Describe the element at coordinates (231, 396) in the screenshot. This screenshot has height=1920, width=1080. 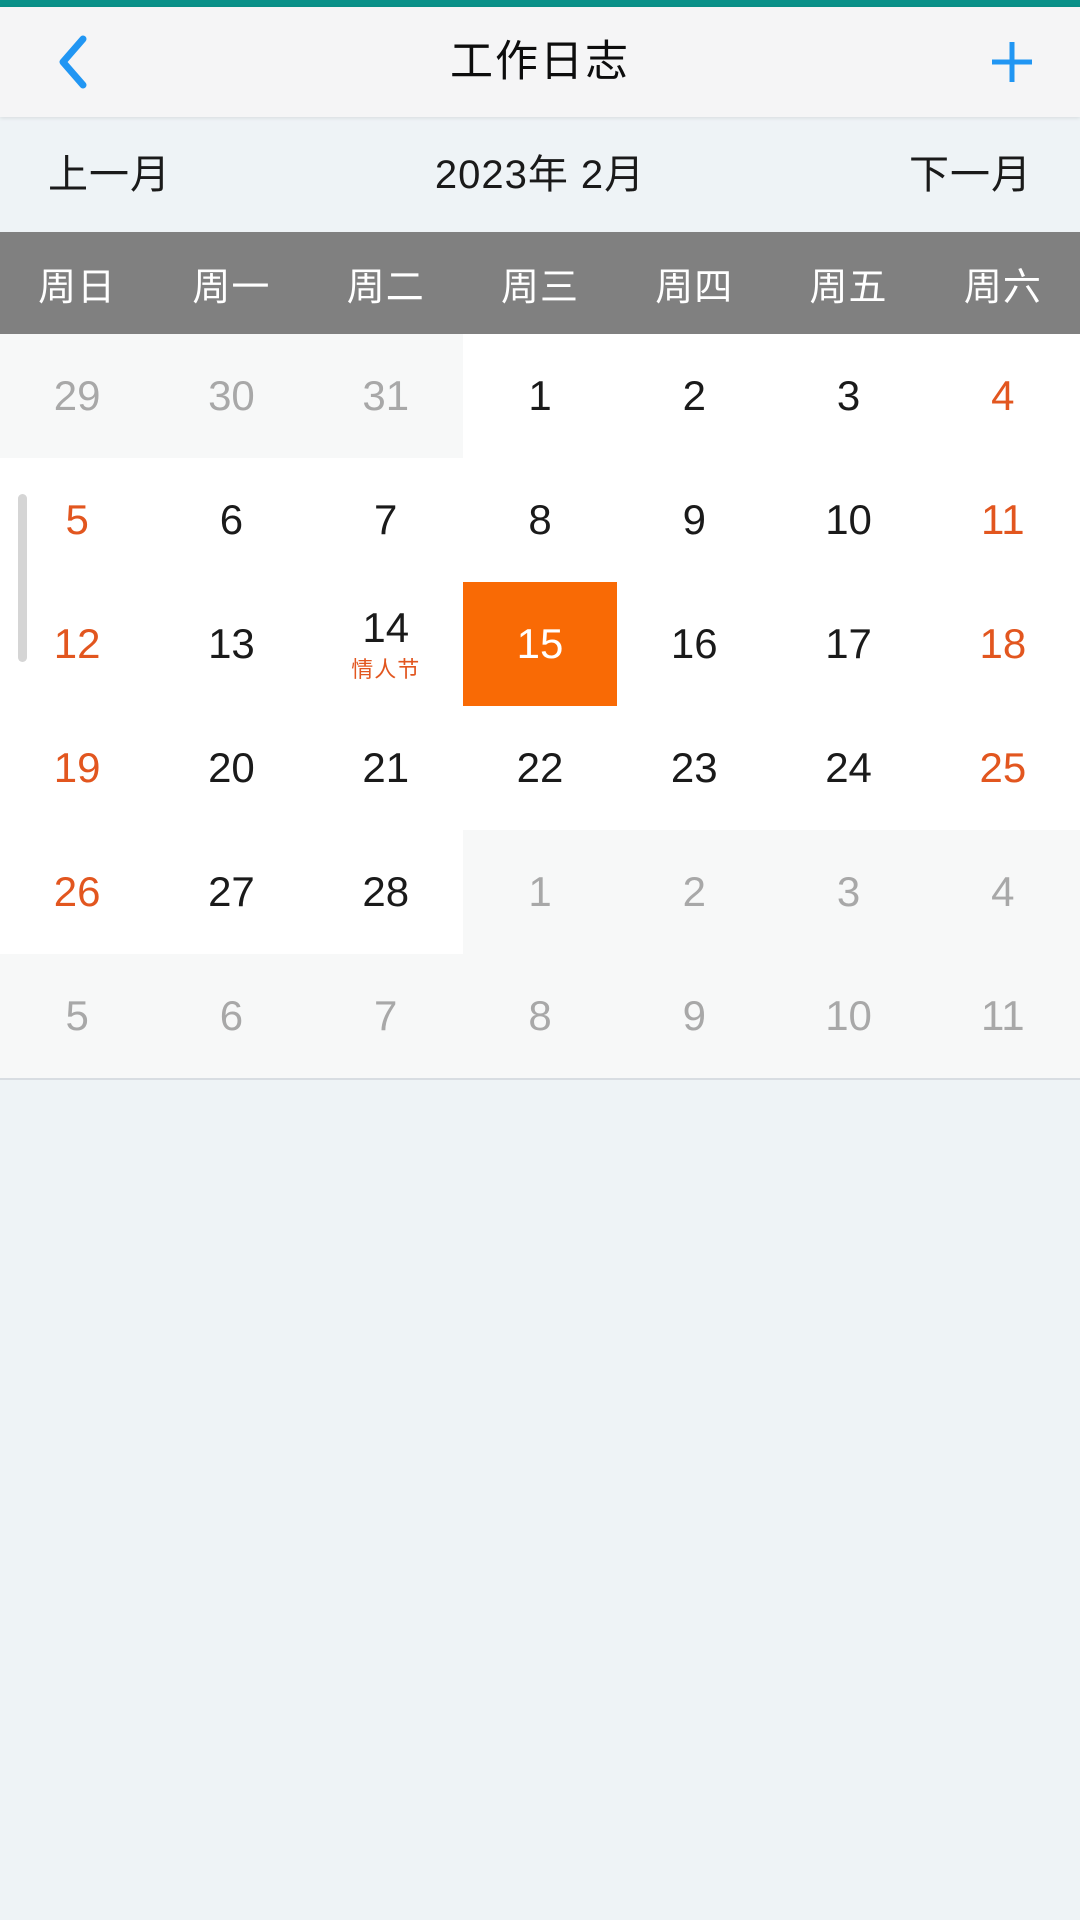
I see `calendar-day-cell: 30` at that location.